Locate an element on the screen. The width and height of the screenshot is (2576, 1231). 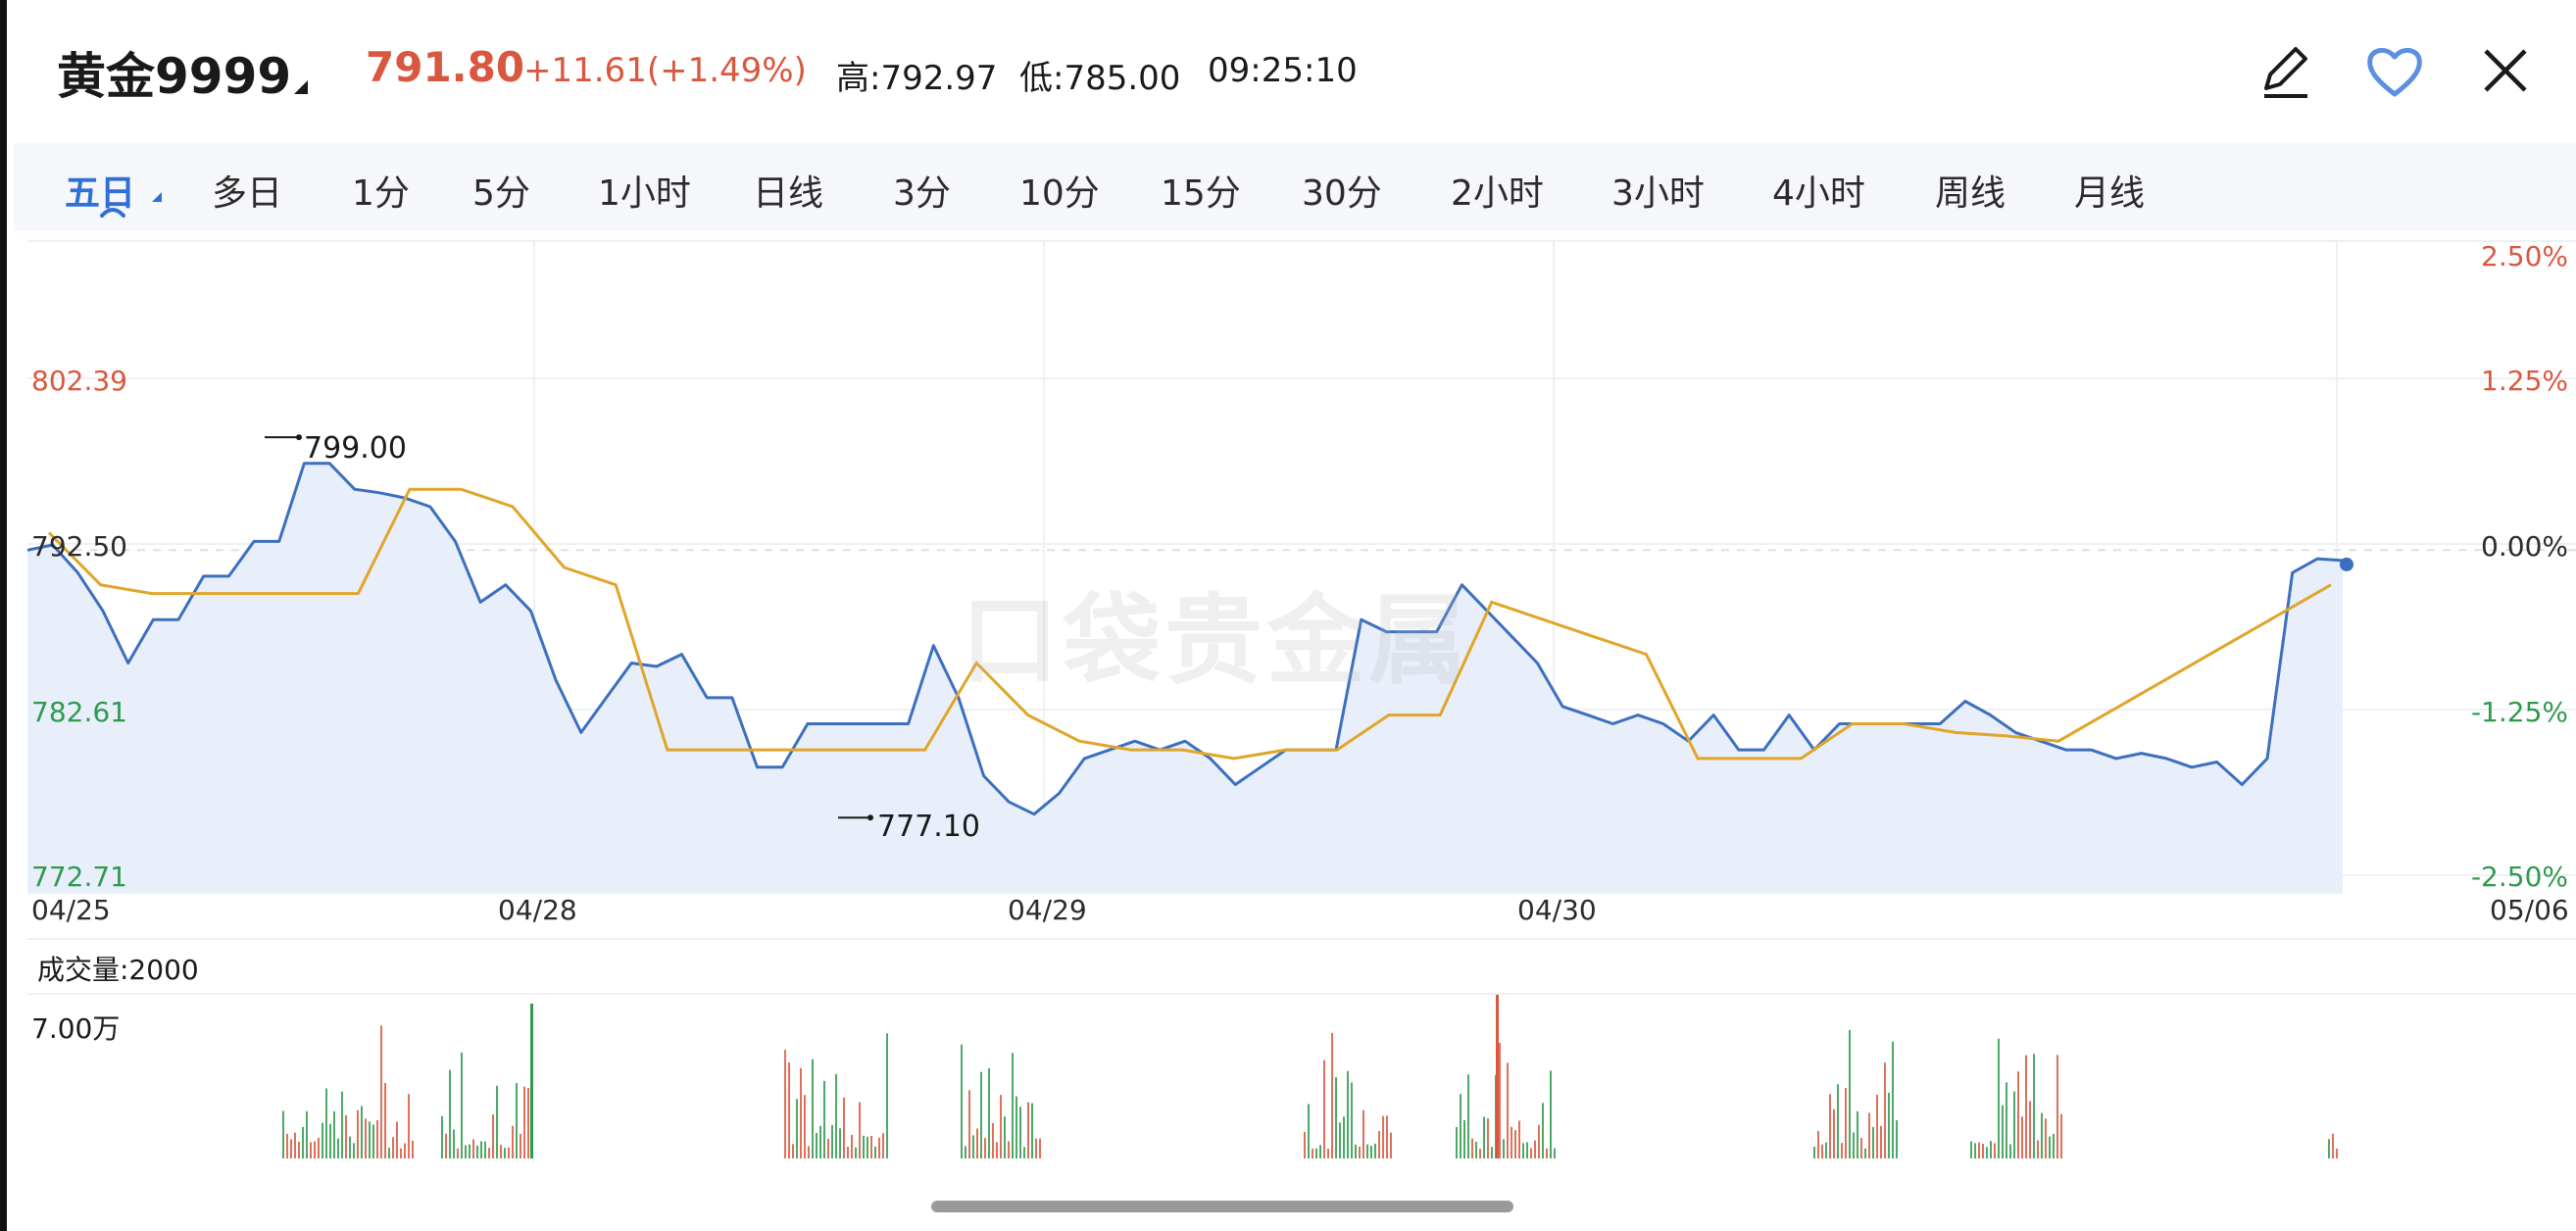
tab-1min: 1分 is located at coordinates (381, 190).